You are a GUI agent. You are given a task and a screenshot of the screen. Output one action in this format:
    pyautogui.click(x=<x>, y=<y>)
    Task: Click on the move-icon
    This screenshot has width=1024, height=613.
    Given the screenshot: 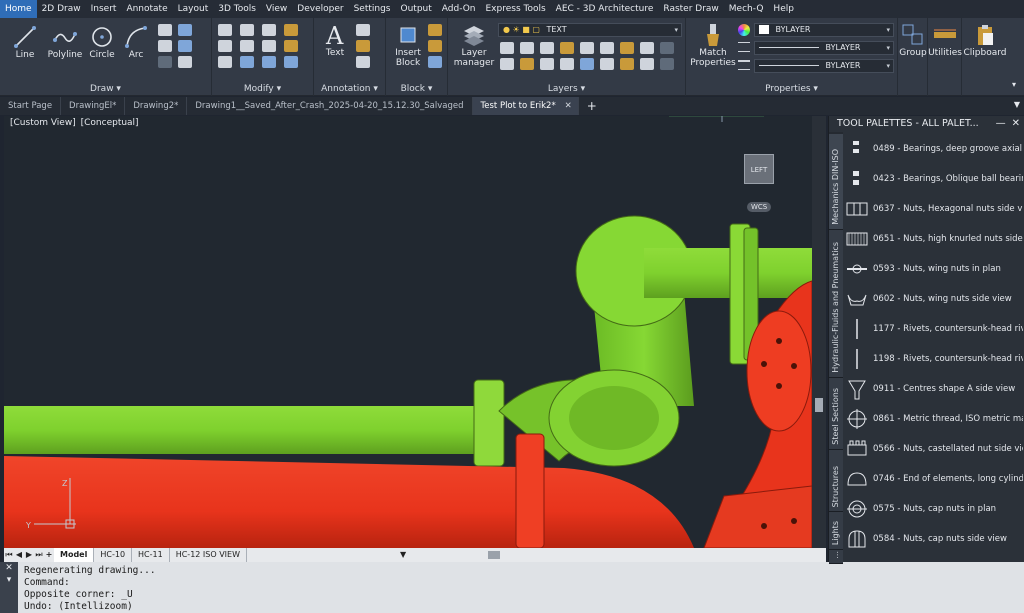 What is the action you would take?
    pyautogui.click(x=225, y=30)
    